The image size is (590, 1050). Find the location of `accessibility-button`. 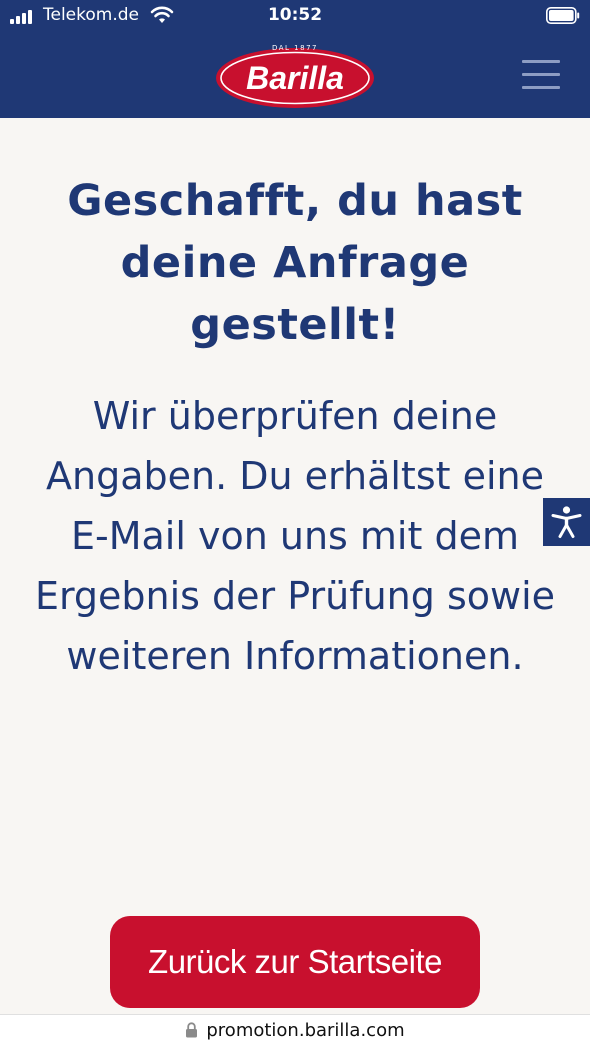

accessibility-button is located at coordinates (566, 522).